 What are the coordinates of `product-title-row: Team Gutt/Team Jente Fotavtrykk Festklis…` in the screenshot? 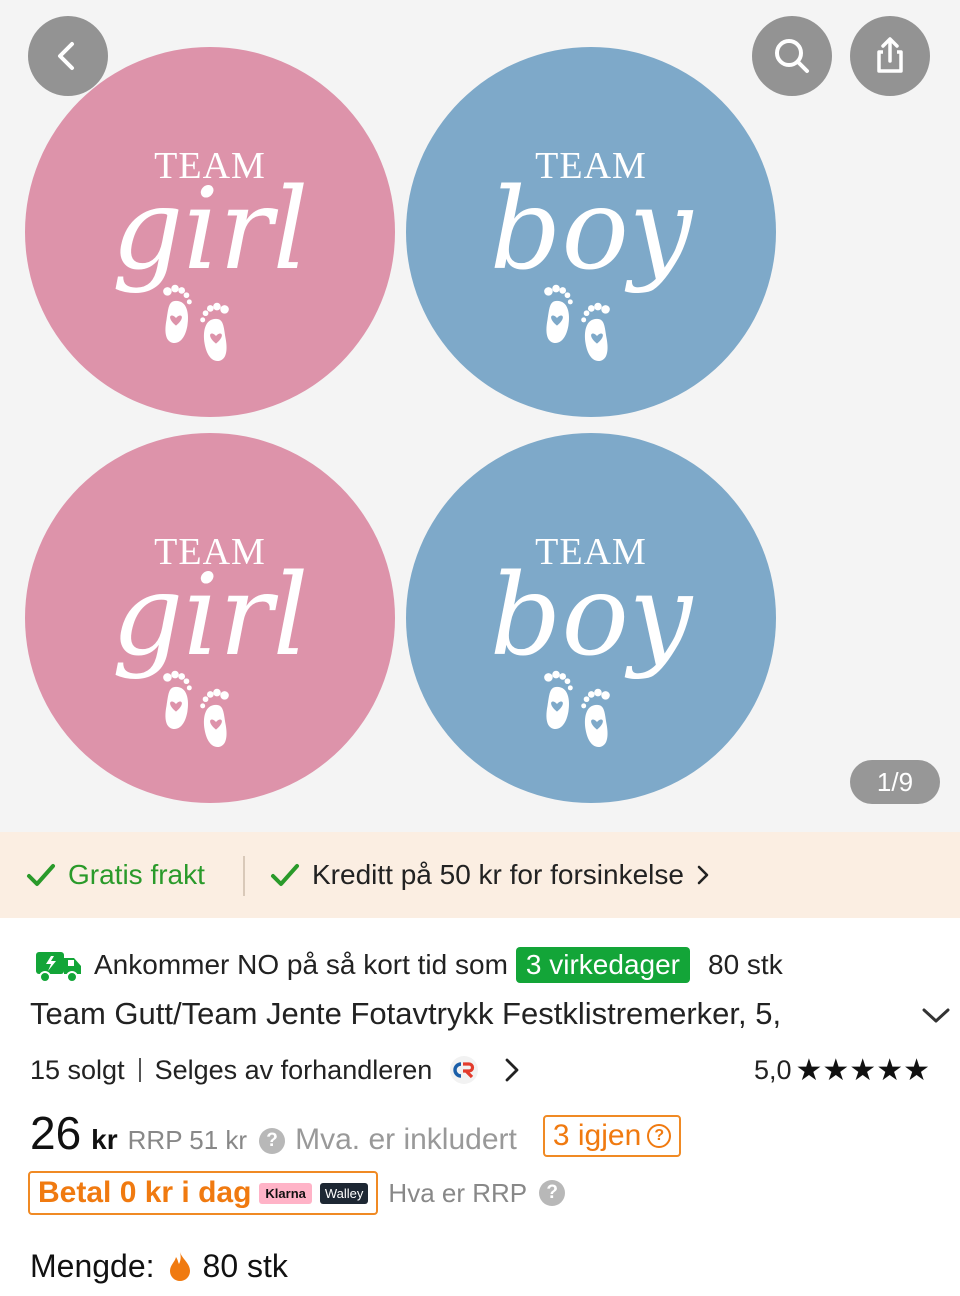 It's located at (490, 1014).